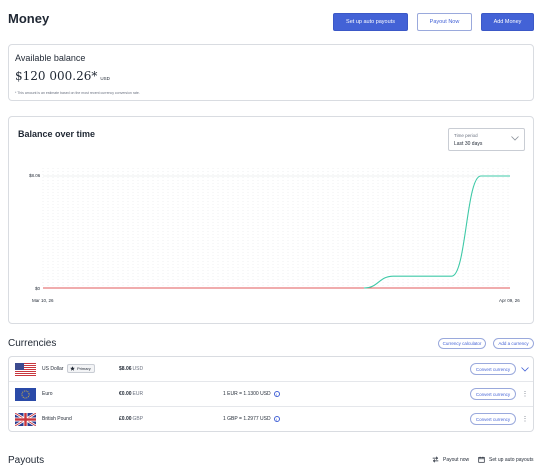 The height and width of the screenshot is (469, 542). I want to click on payout-now-link: Payout now, so click(450, 459).